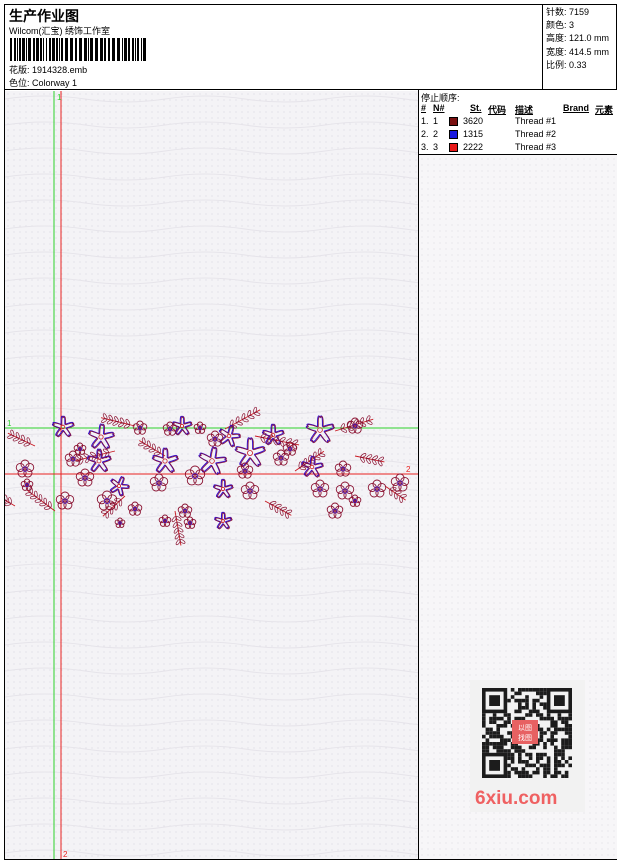 The image size is (620, 861). Describe the element at coordinates (578, 51) in the screenshot. I see `stat-width: 宽度: 414.5 mm` at that location.